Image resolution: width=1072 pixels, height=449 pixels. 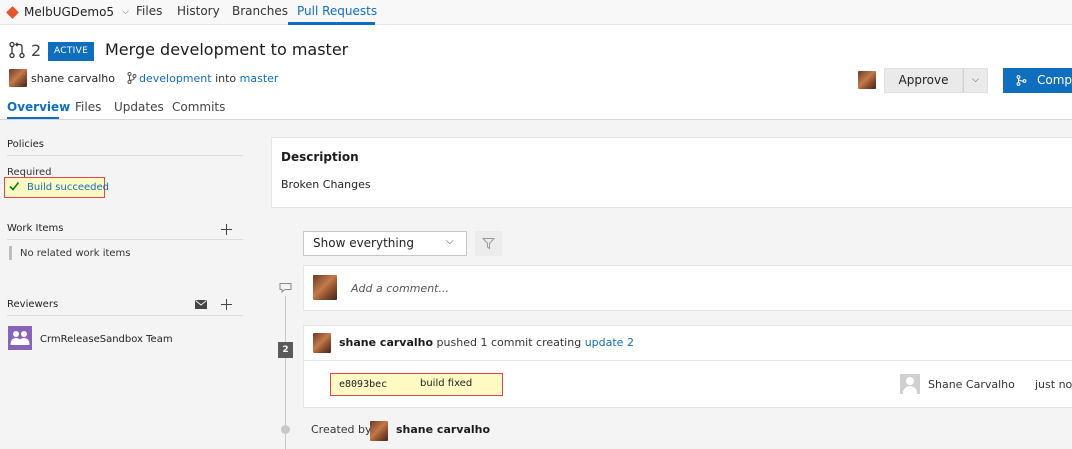 What do you see at coordinates (971, 384) in the screenshot?
I see `committer-name: Shane Carvalho` at bounding box center [971, 384].